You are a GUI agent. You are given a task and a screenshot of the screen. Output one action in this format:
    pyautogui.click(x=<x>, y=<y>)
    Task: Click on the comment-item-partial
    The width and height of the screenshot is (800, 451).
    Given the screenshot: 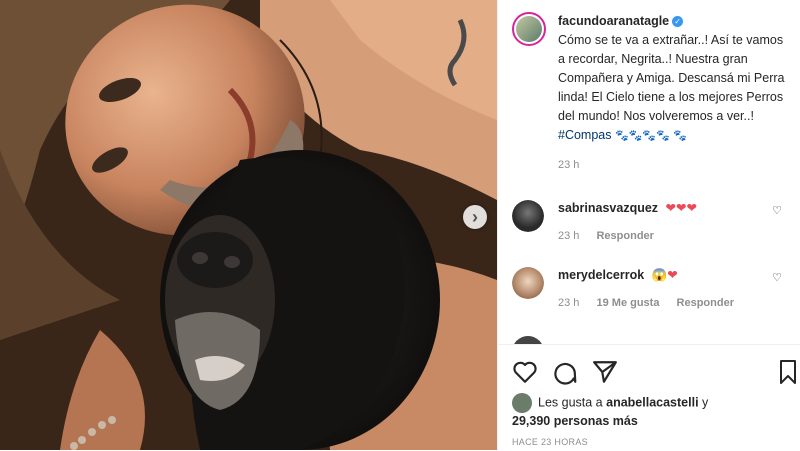 What is the action you would take?
    pyautogui.click(x=528, y=340)
    